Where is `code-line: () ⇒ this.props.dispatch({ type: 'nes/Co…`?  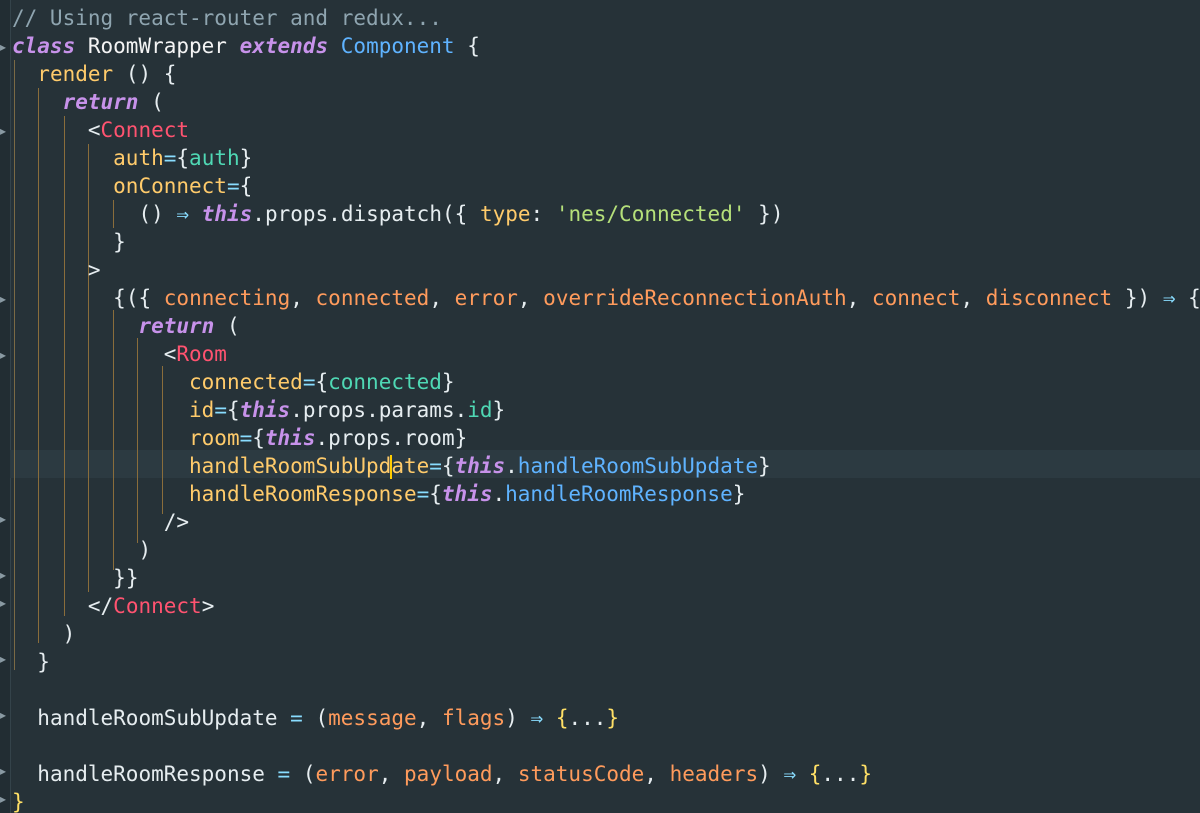
code-line: () ⇒ this.props.dispatch({ type: 'nes/Co… is located at coordinates (397, 214).